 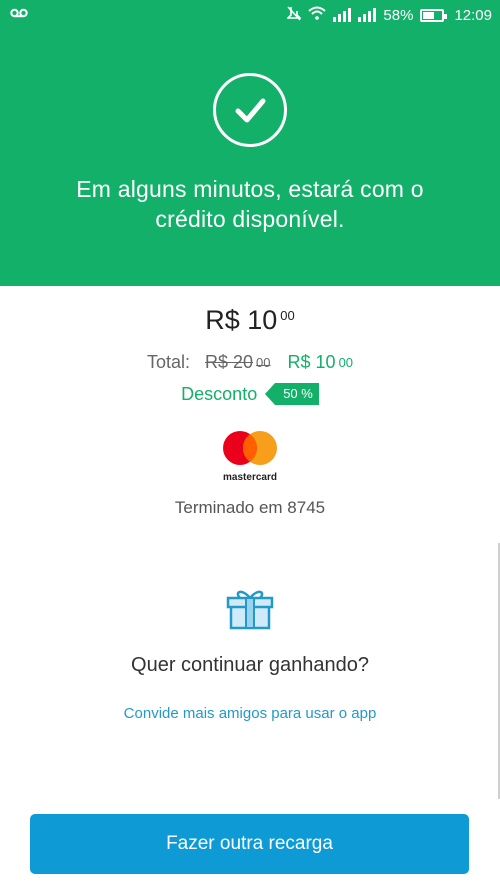 I want to click on mastercard-logo: mastercard, so click(x=250, y=456).